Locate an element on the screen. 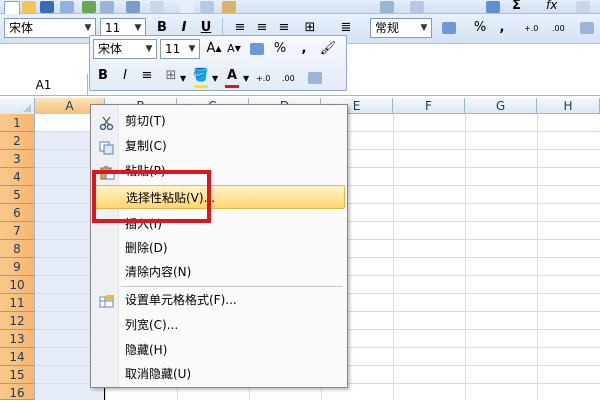  borders-icon: ⊞ is located at coordinates (171, 76).